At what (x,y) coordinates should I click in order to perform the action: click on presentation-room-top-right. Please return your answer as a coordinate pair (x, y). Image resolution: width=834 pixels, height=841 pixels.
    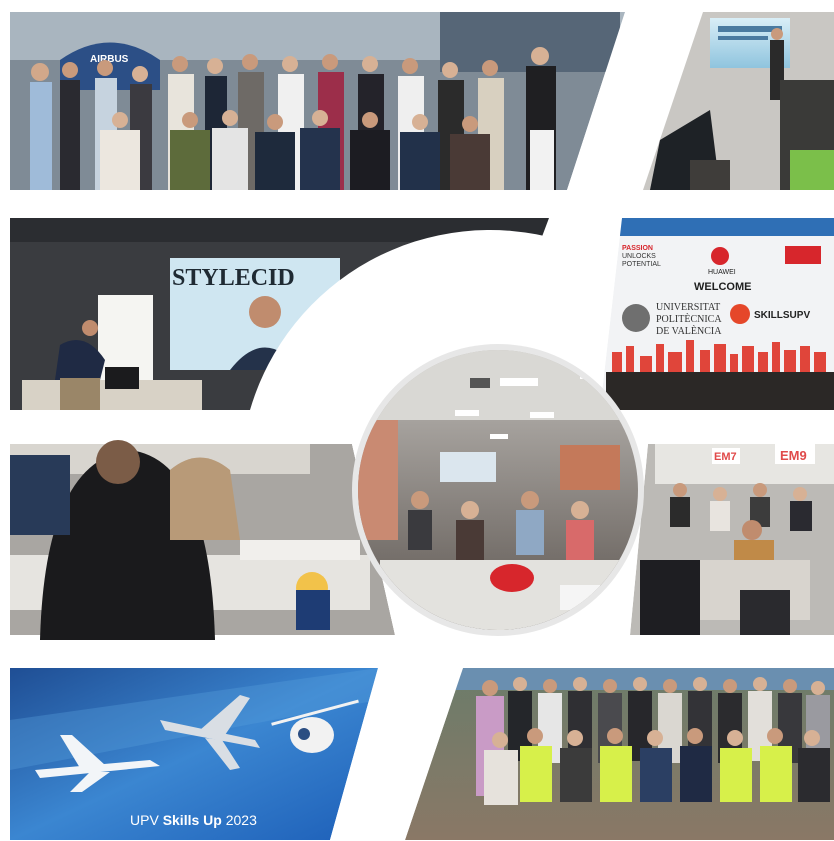
    Looking at the image, I should click on (738, 101).